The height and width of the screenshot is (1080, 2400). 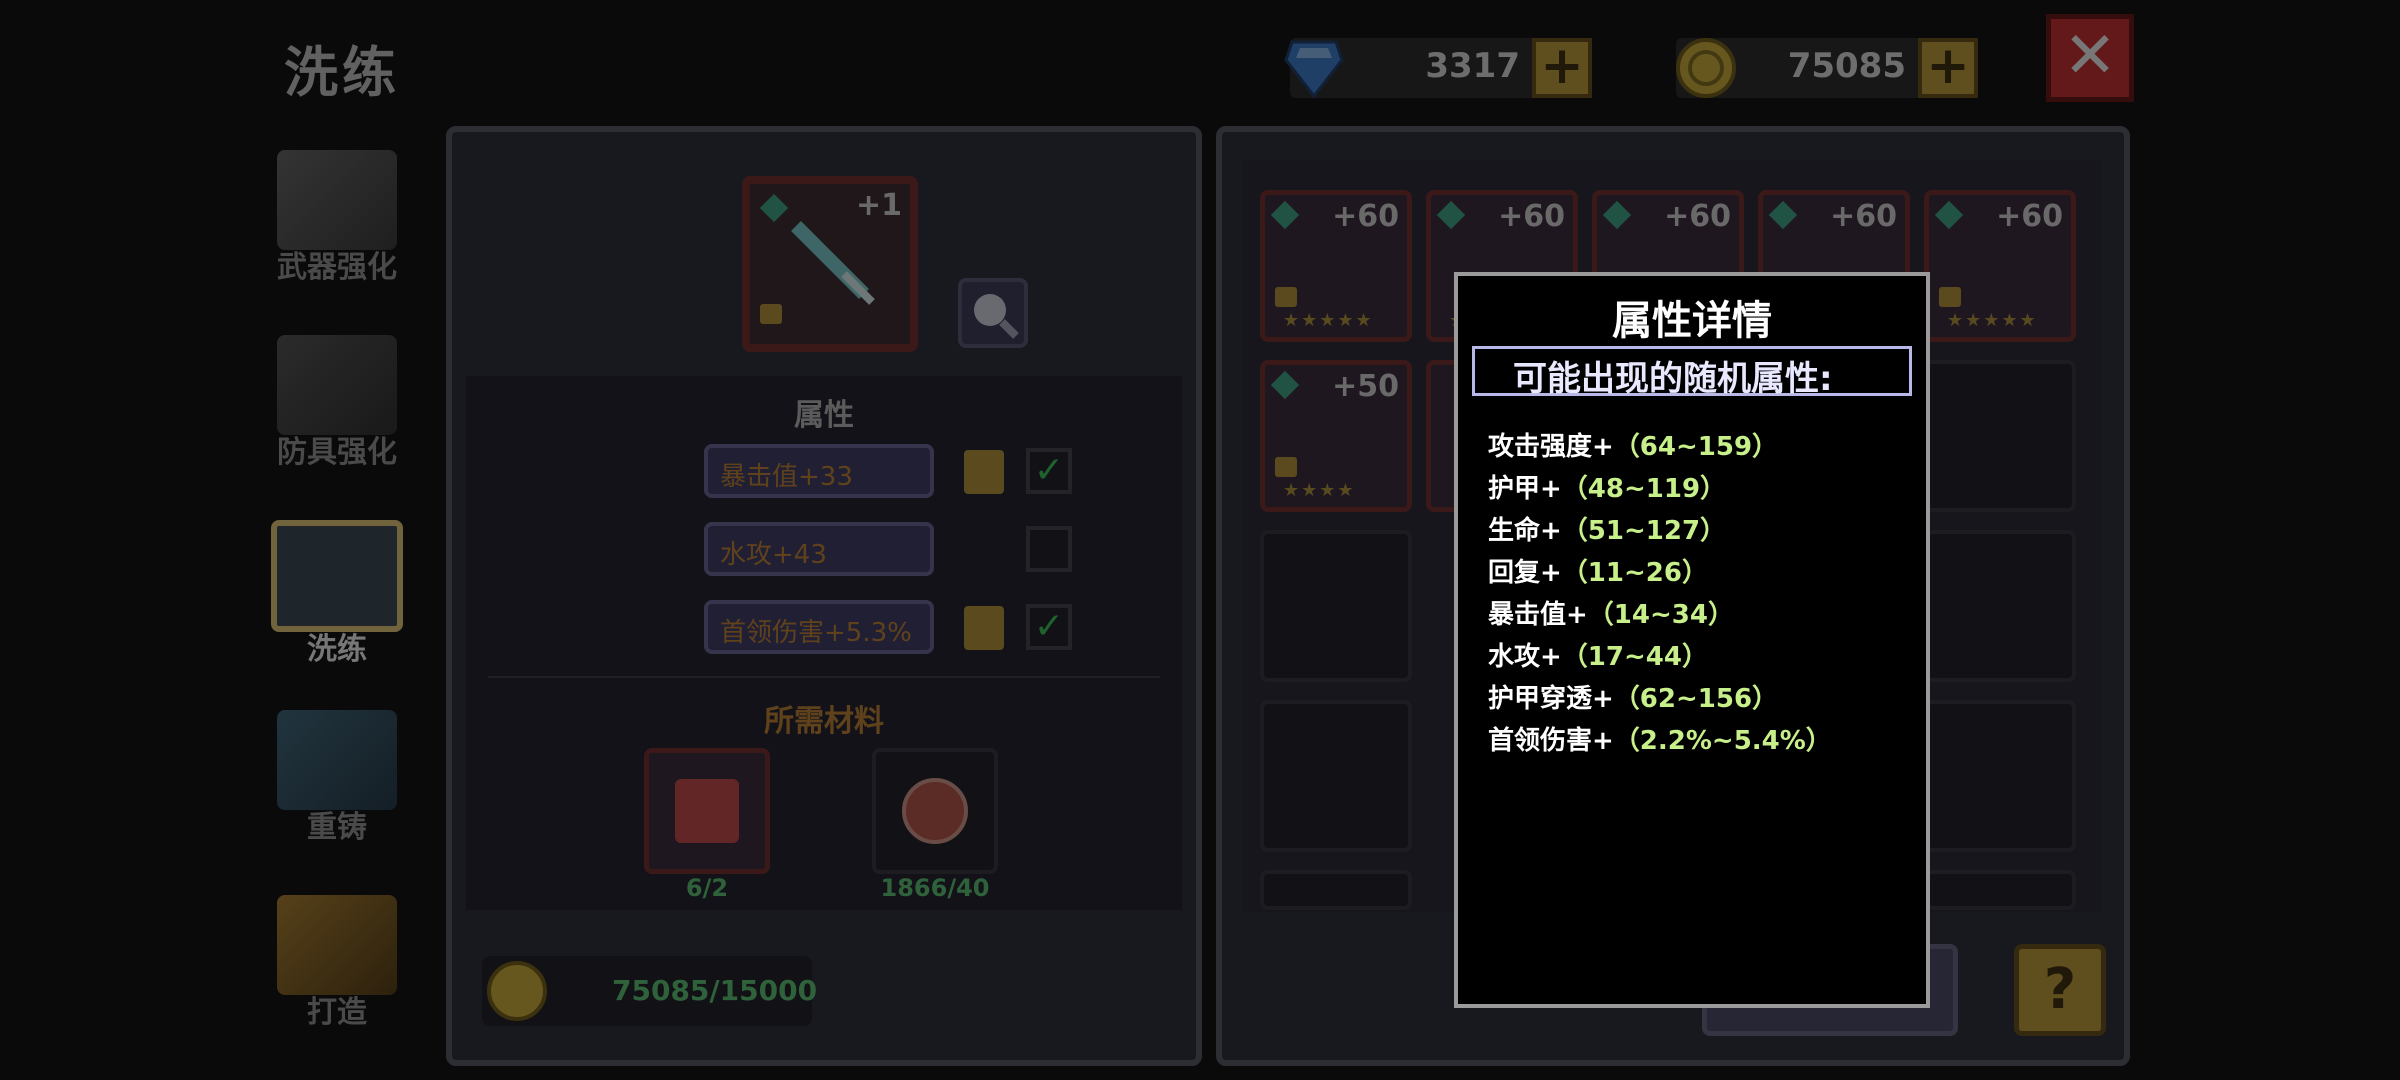 What do you see at coordinates (1660, 738) in the screenshot?
I see `attribute-range: 首领伤害+（2.2%~5.4%）` at bounding box center [1660, 738].